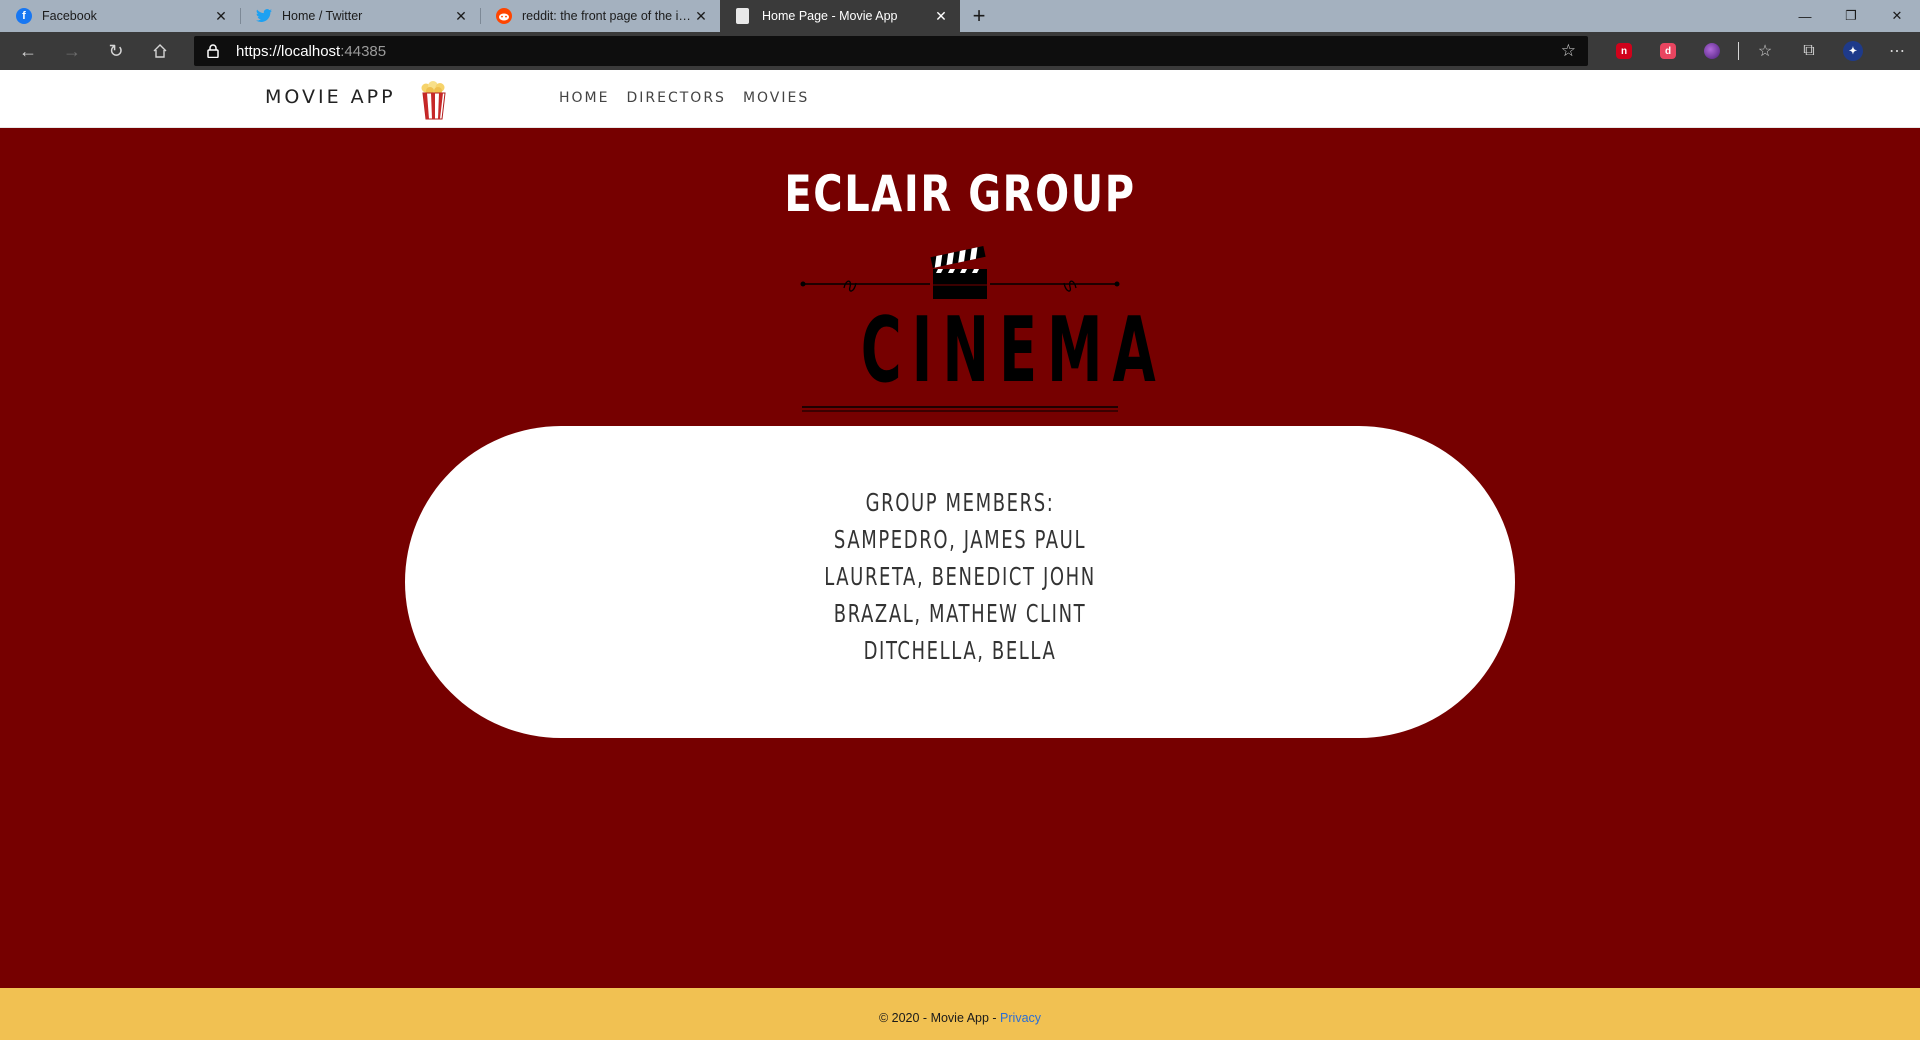 This screenshot has width=1920, height=1040. I want to click on facebook-icon: f, so click(24, 16).